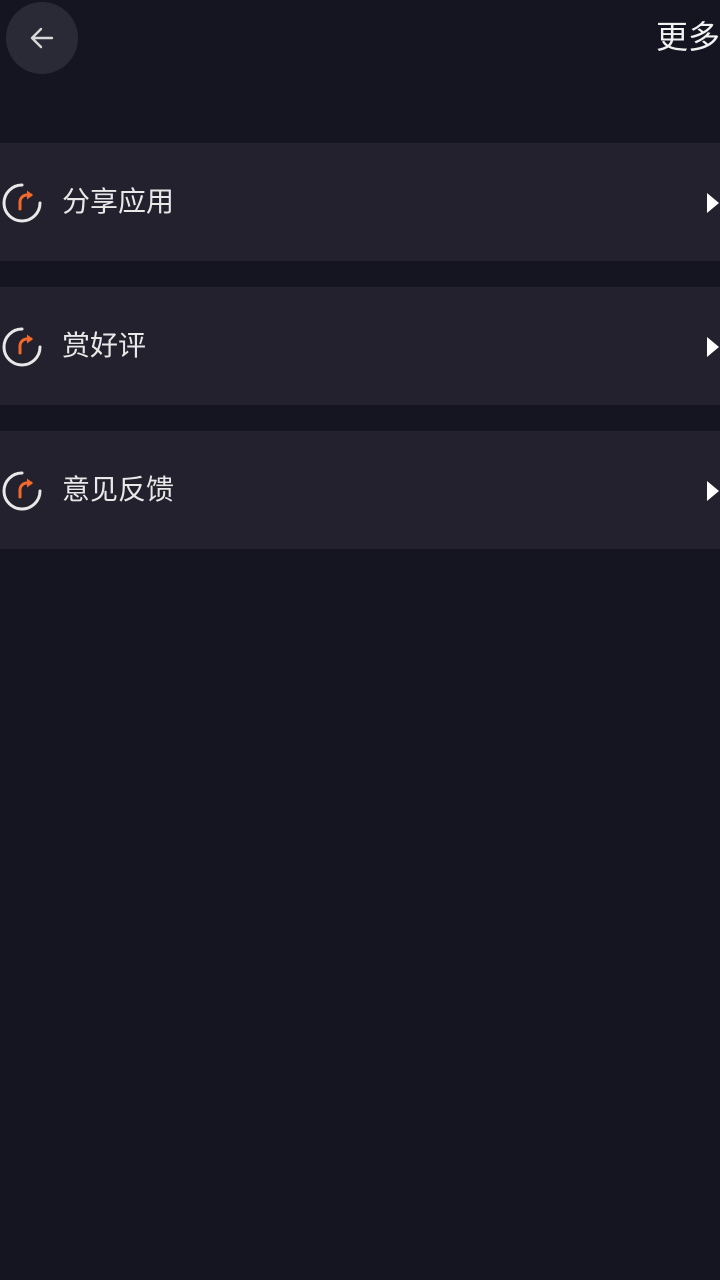 This screenshot has height=1280, width=720. I want to click on page-title: 更多, so click(687, 37).